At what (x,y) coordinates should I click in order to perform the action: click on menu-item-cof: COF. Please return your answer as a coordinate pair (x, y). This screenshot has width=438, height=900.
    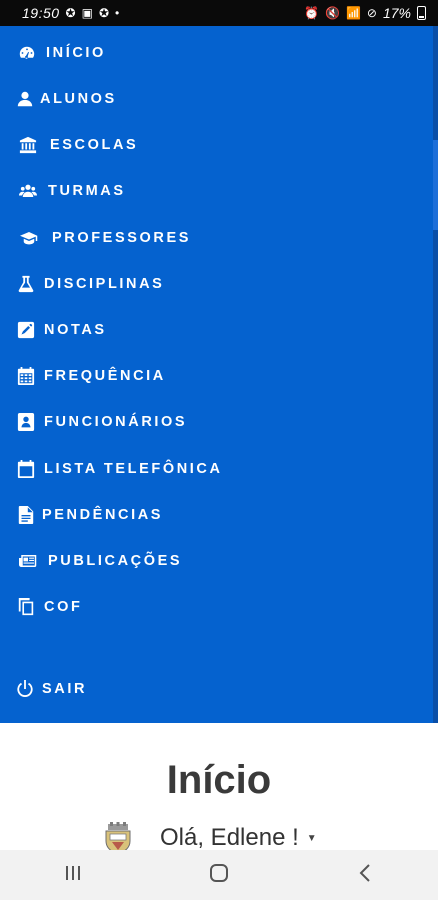
    Looking at the image, I should click on (49, 607).